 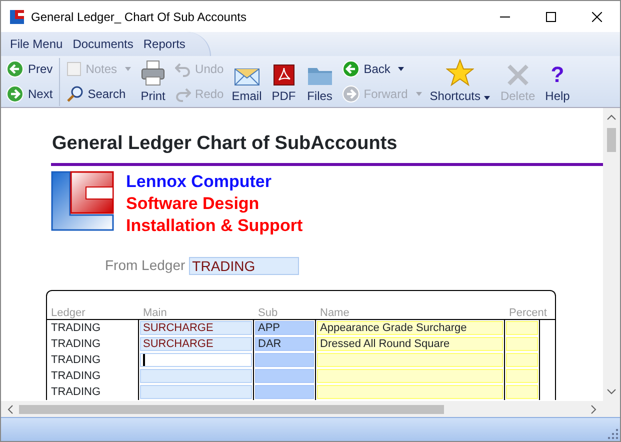 I want to click on note-icon, so click(x=74, y=69).